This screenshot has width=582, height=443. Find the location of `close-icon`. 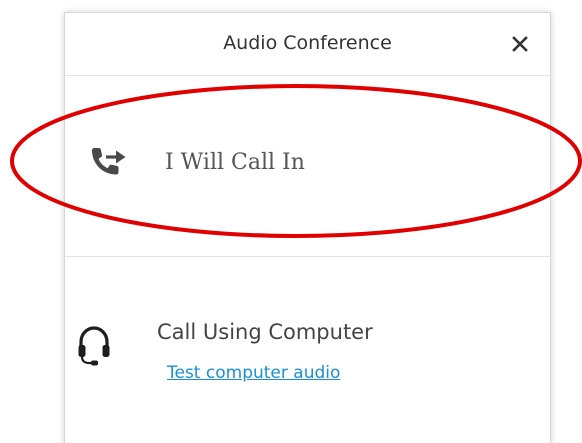

close-icon is located at coordinates (520, 44).